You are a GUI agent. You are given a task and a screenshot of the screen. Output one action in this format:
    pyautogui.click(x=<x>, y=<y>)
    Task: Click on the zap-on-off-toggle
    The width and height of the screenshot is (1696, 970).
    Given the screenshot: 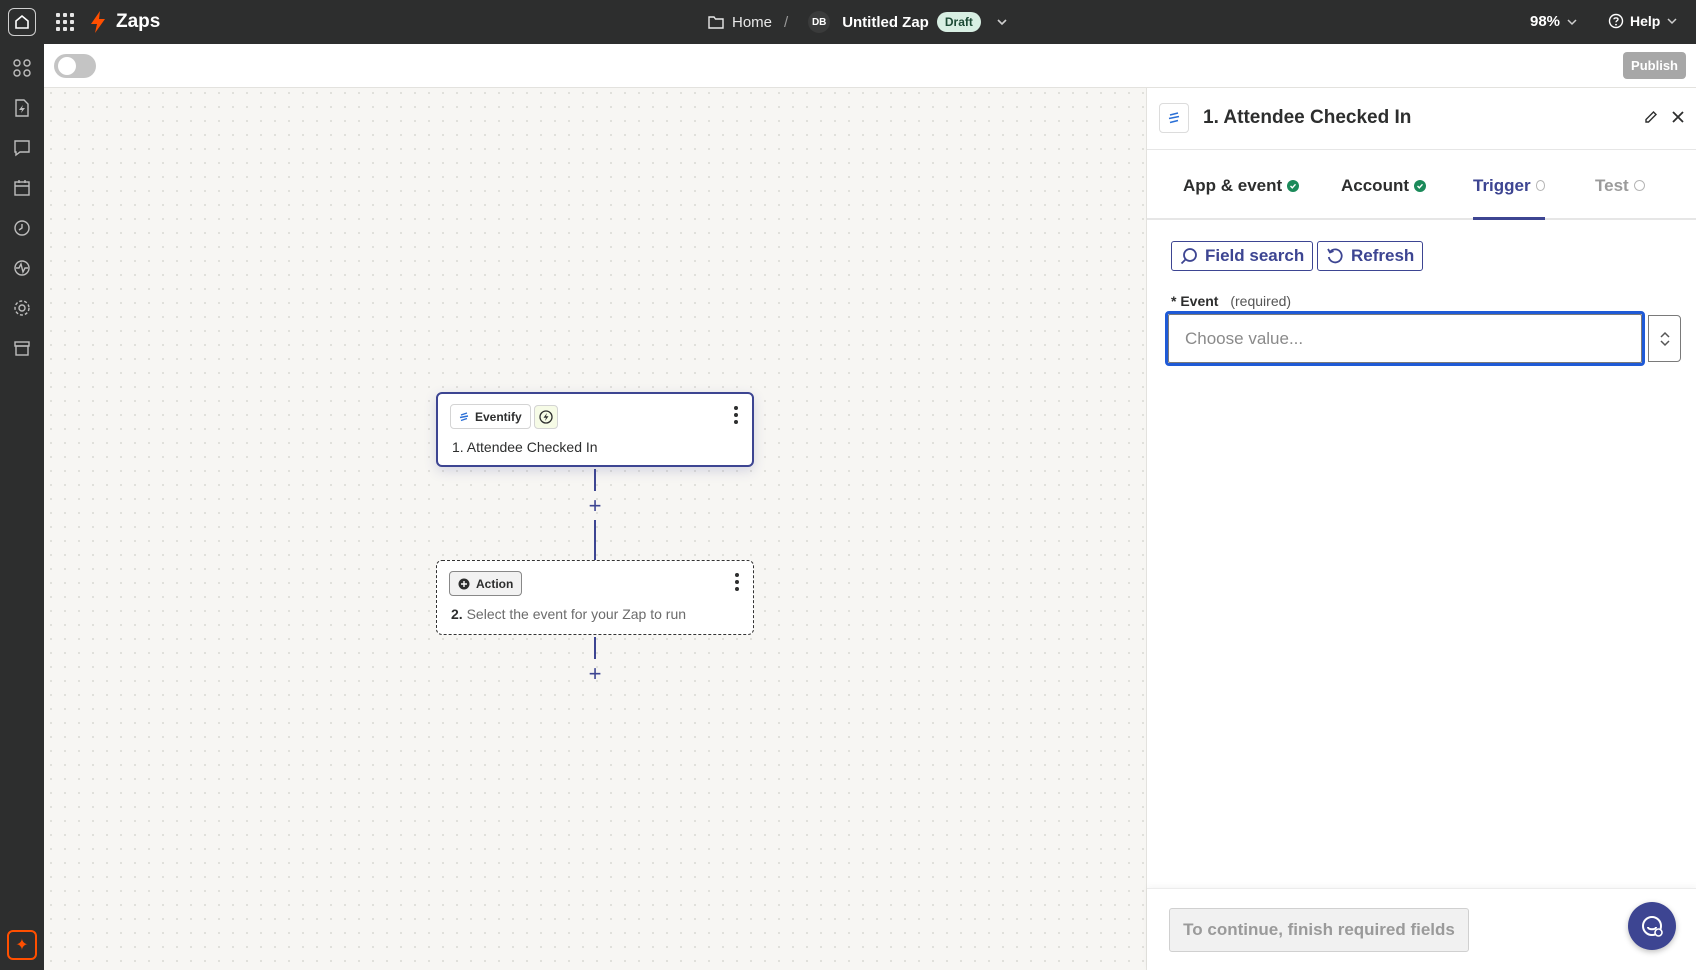 What is the action you would take?
    pyautogui.click(x=75, y=66)
    